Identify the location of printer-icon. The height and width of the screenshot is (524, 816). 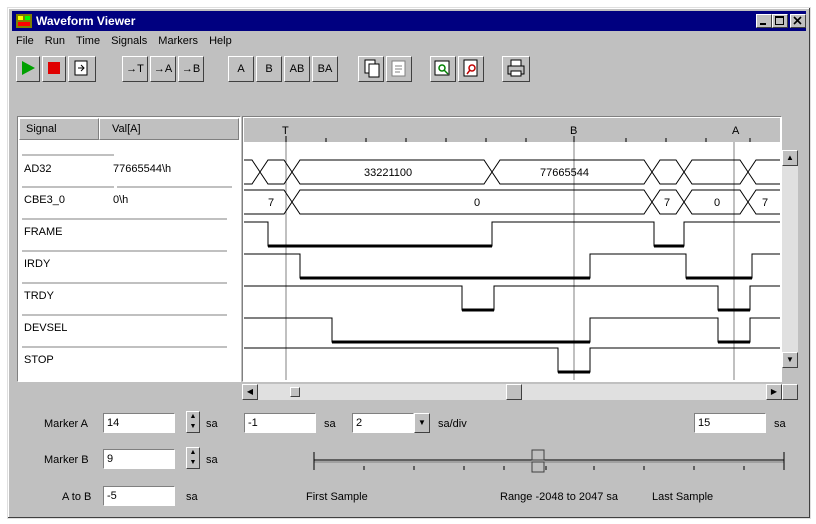
(516, 68).